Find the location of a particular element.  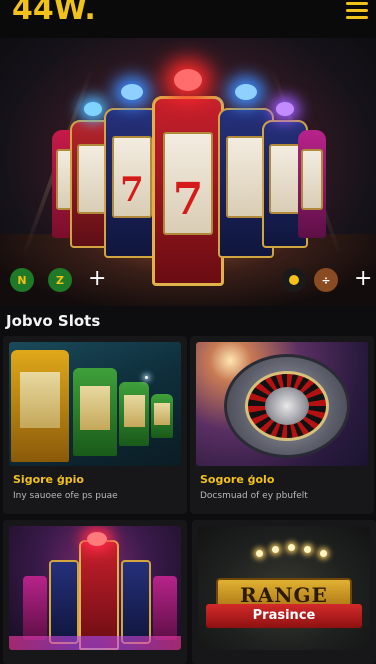

badge-divide-button: ÷ is located at coordinates (326, 280).